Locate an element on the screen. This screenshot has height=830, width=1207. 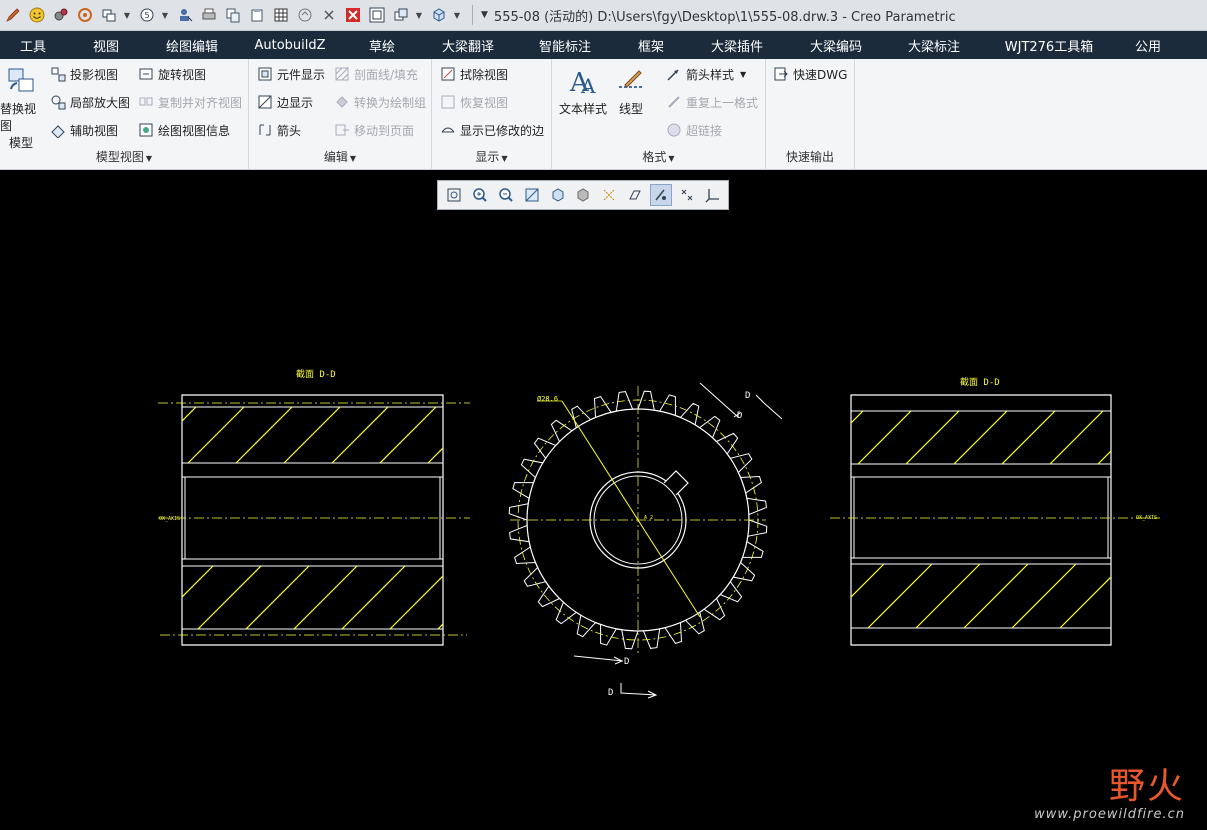
detail-view-icon is located at coordinates (58, 102).